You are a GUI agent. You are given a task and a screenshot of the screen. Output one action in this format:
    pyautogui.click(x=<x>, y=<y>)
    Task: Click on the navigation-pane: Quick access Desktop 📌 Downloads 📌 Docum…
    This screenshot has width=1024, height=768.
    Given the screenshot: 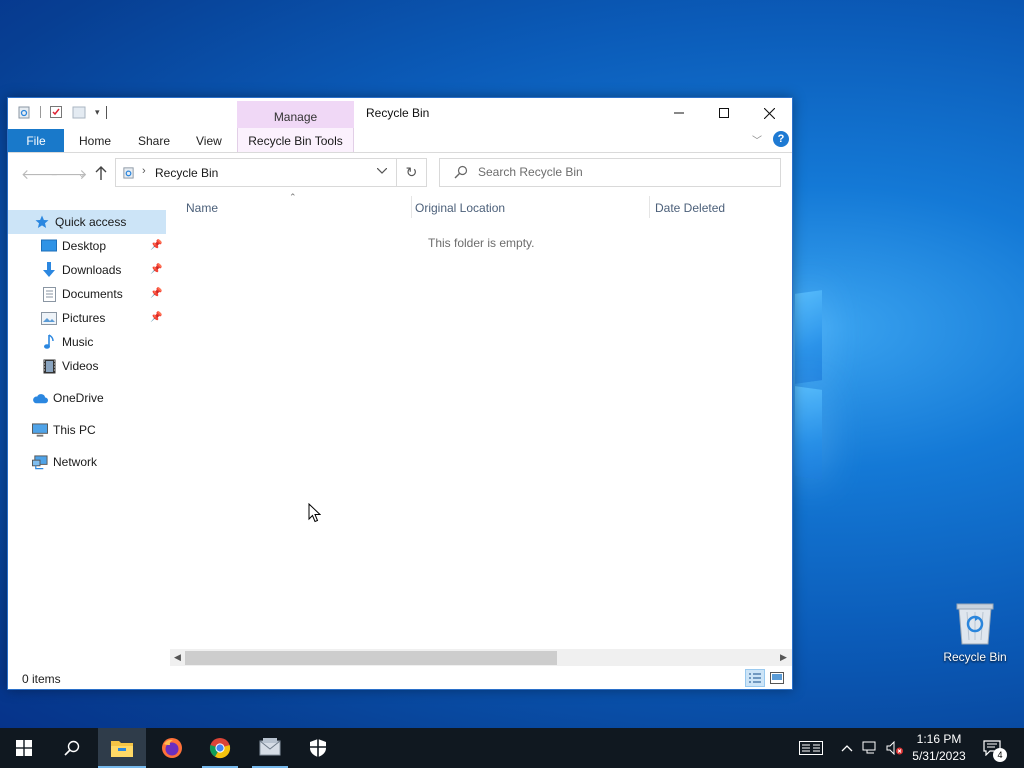 What is the action you would take?
    pyautogui.click(x=88, y=428)
    